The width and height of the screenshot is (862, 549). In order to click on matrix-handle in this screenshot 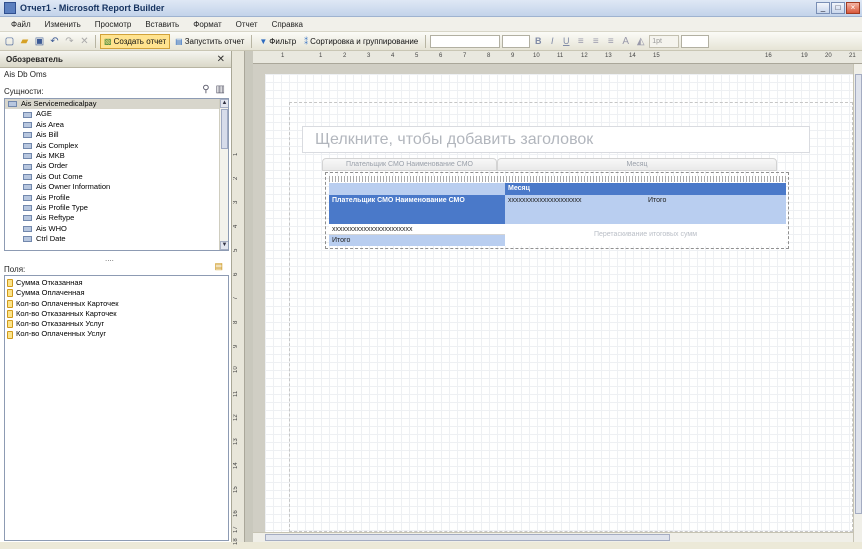, I will do `click(557, 179)`.